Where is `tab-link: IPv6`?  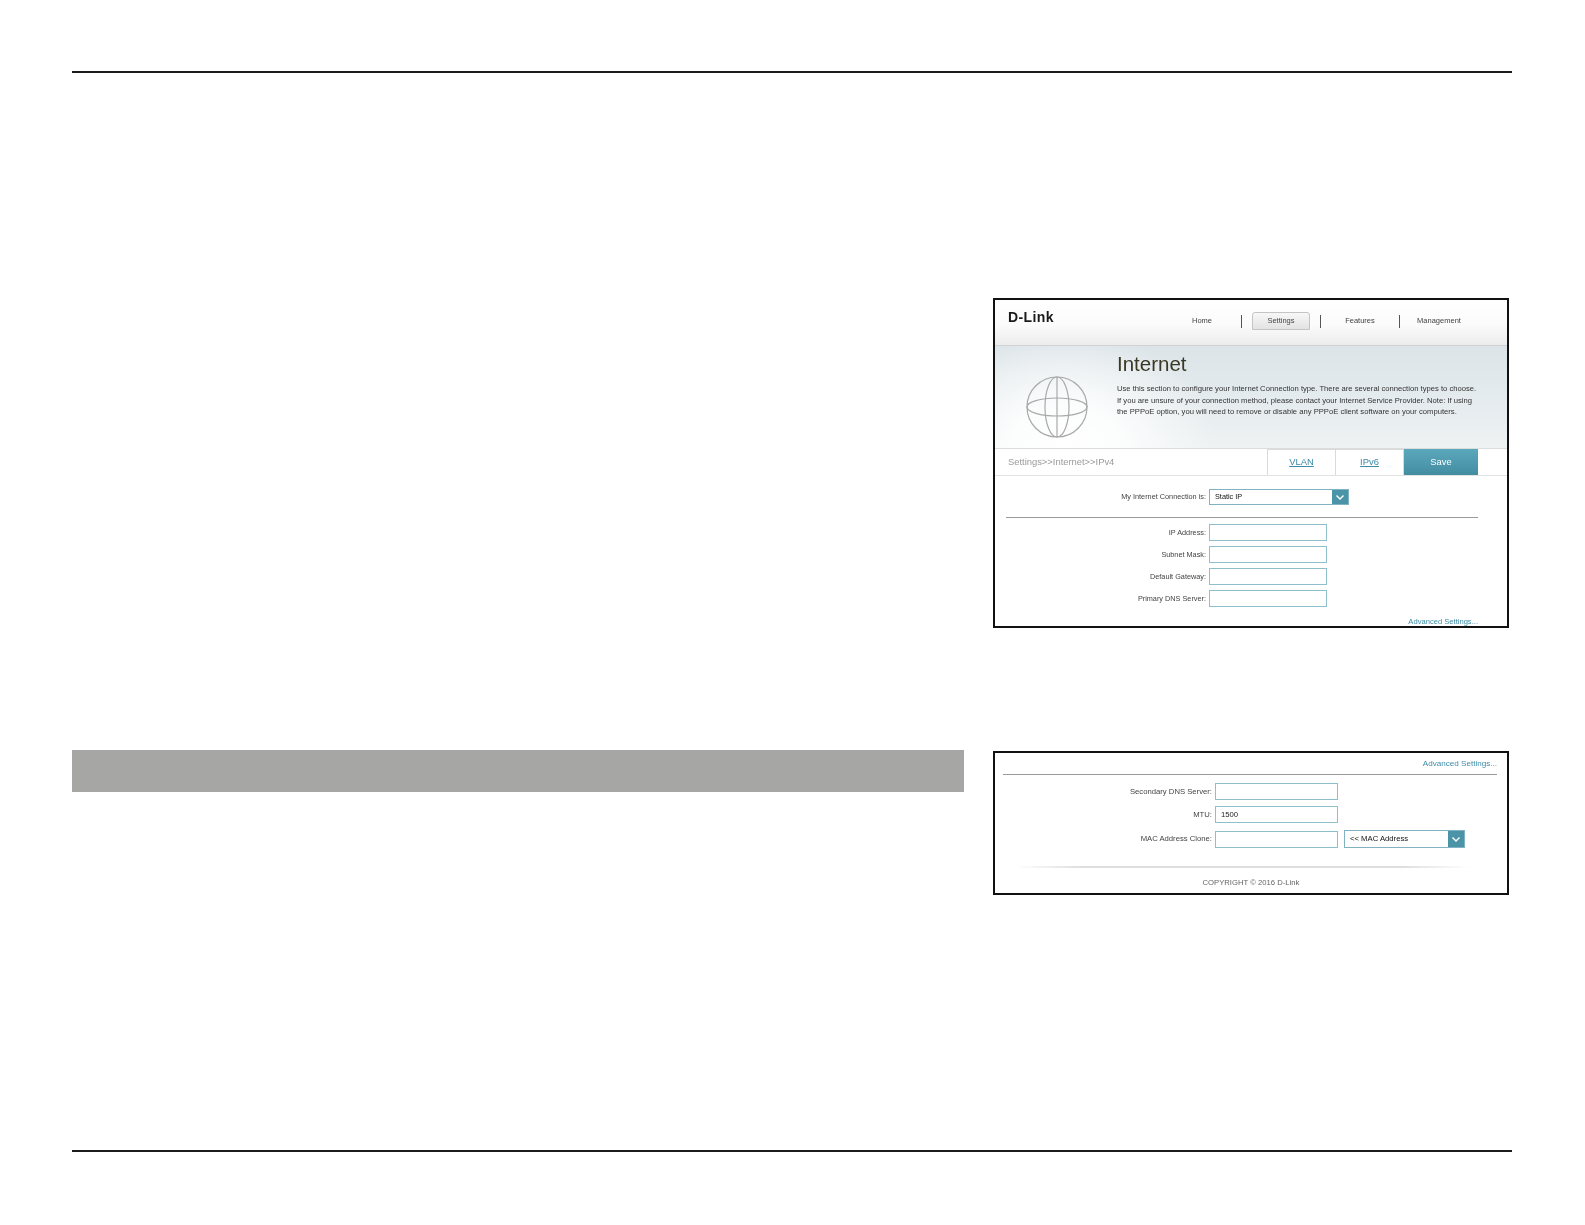
tab-link: IPv6 is located at coordinates (1369, 462).